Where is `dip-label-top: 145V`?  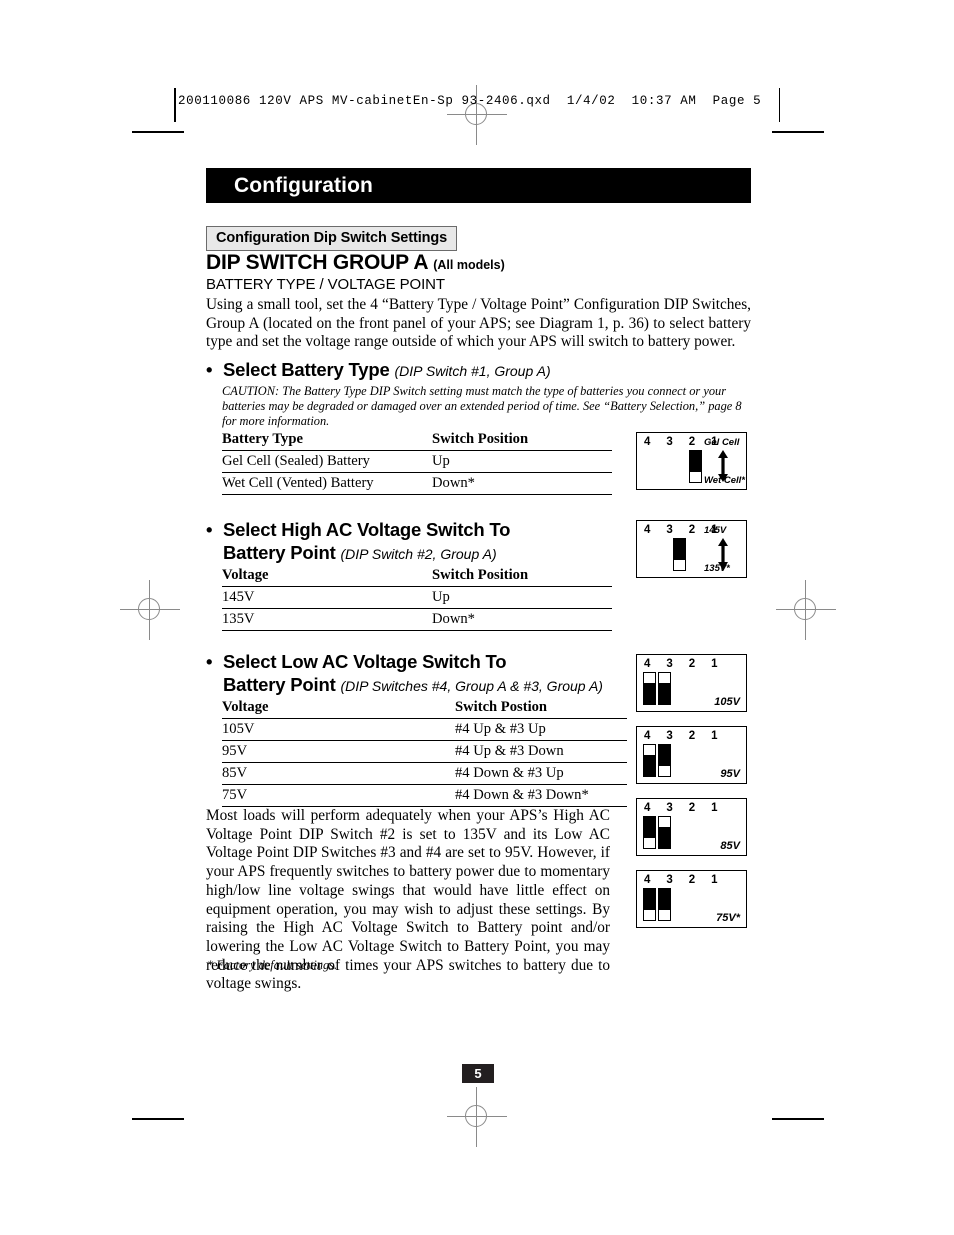 dip-label-top: 145V is located at coordinates (715, 530).